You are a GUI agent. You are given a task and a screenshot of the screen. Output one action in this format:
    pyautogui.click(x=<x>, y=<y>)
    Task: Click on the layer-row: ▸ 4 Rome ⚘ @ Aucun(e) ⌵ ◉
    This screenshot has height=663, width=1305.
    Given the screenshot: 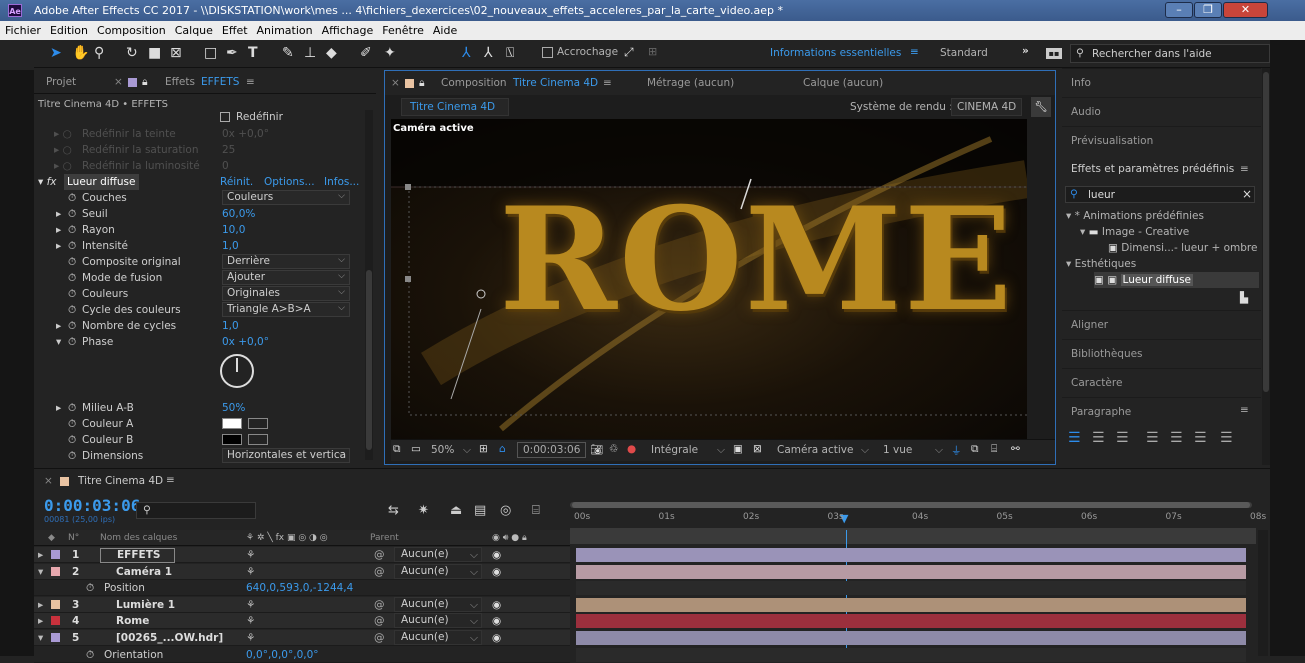 What is the action you would take?
    pyautogui.click(x=302, y=621)
    